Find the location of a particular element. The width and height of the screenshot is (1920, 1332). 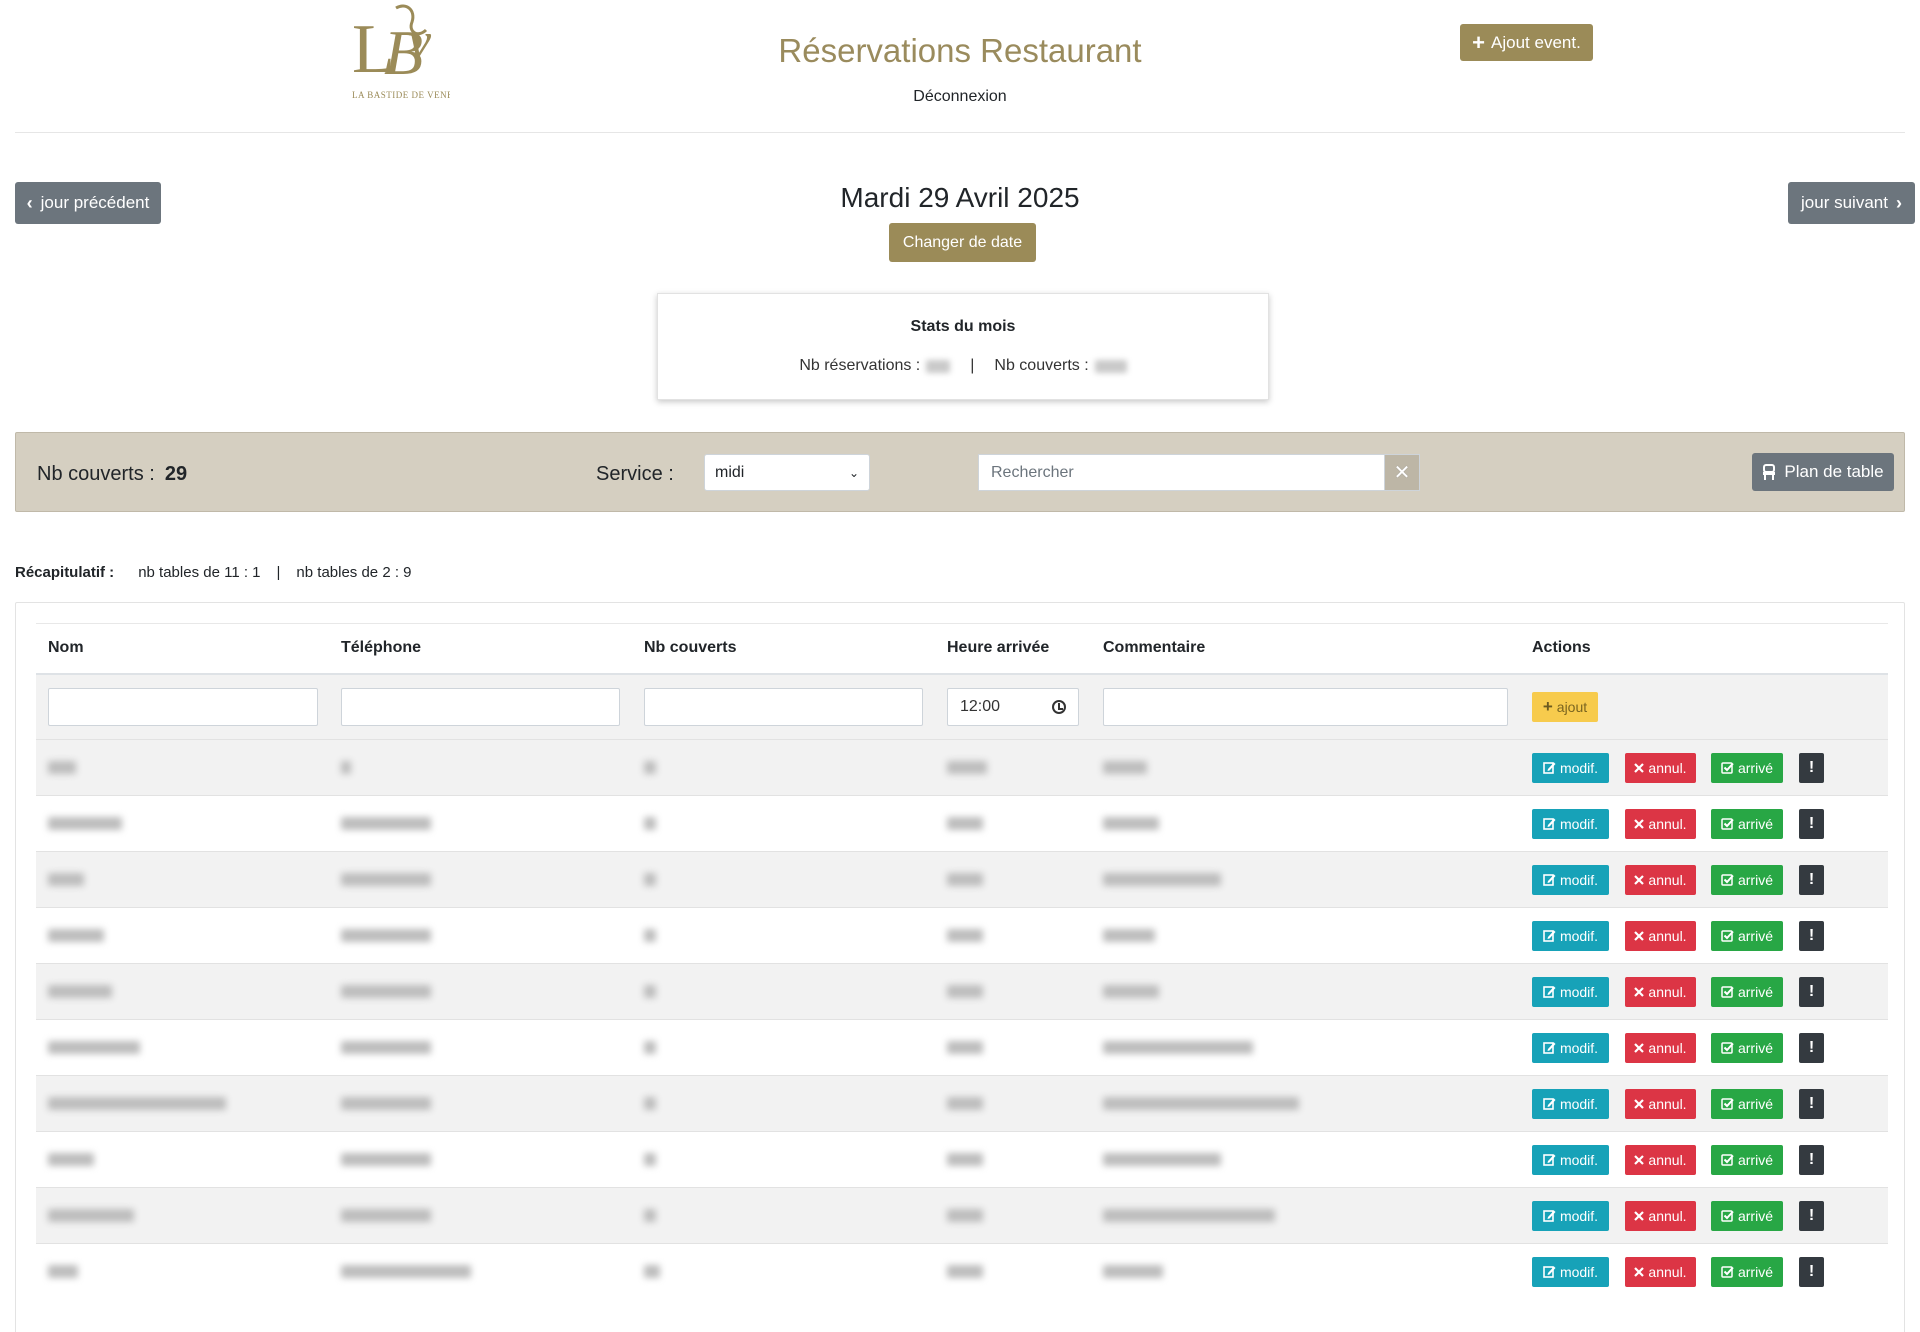

svg-text: LA BASTIDE DE VENELLES is located at coordinates (401, 95).